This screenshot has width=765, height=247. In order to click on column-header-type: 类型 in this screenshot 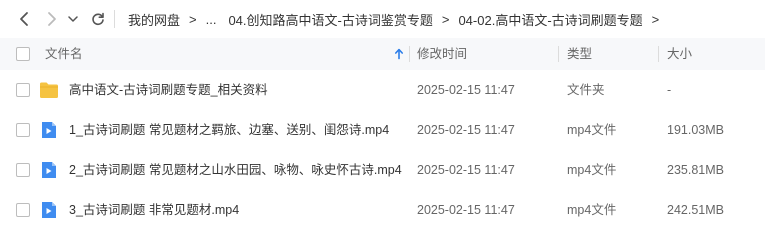, I will do `click(579, 54)`.